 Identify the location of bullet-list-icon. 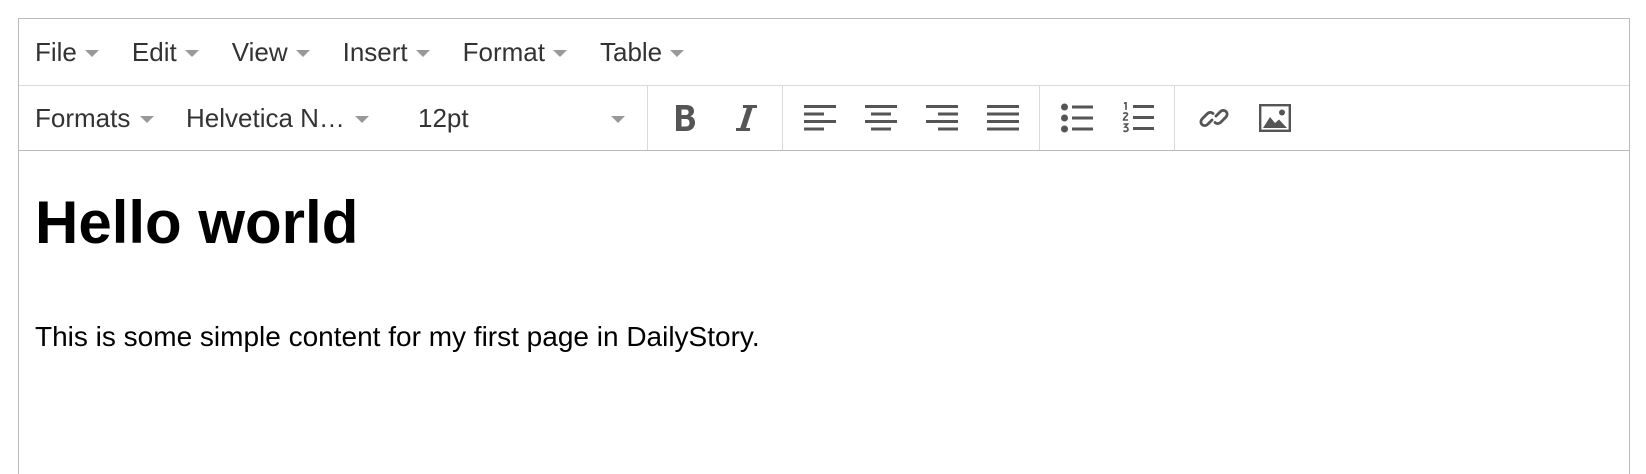
(1076, 118).